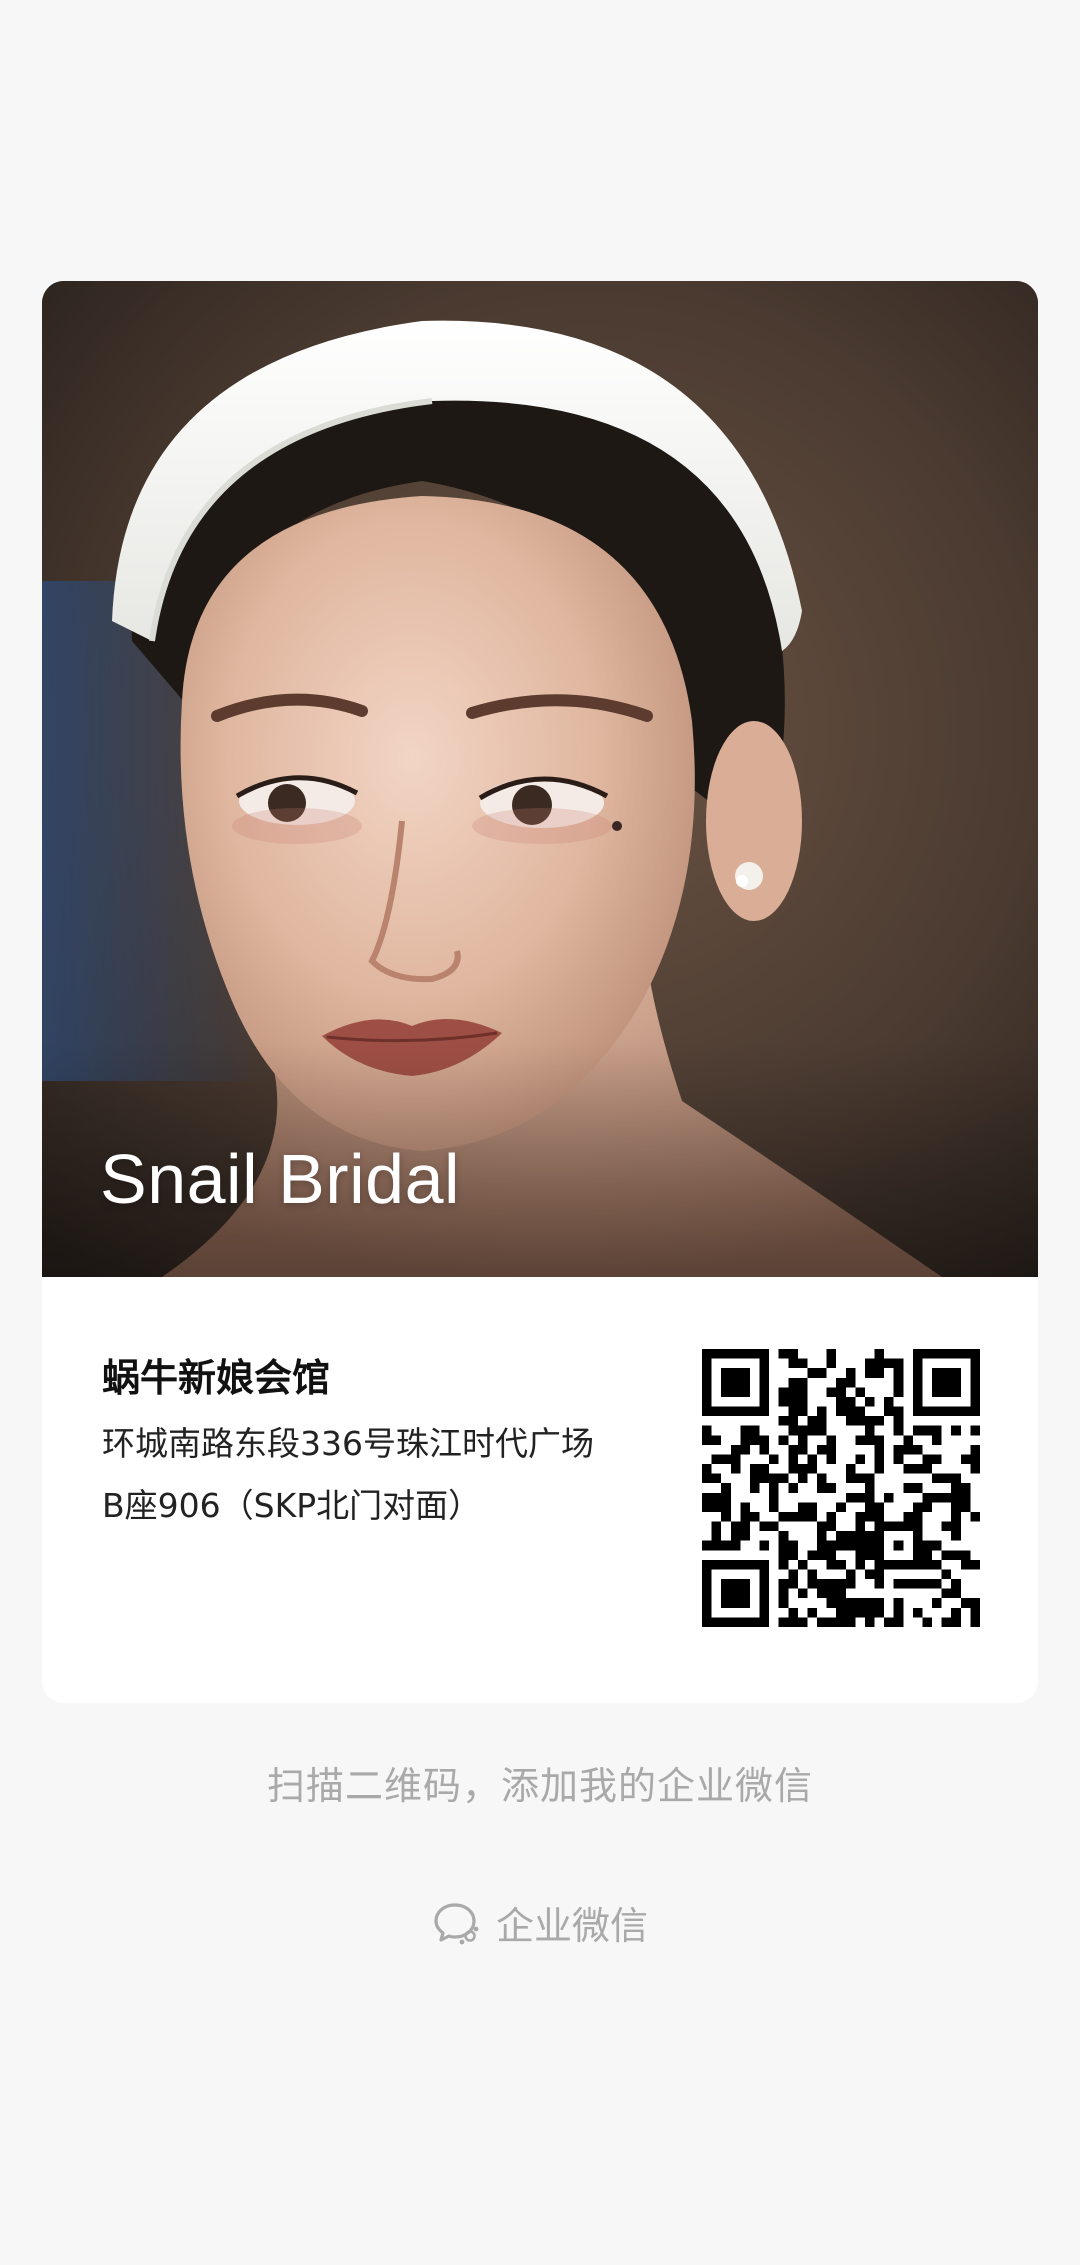  What do you see at coordinates (216, 1378) in the screenshot?
I see `company-name: 蜗牛新娘会馆` at bounding box center [216, 1378].